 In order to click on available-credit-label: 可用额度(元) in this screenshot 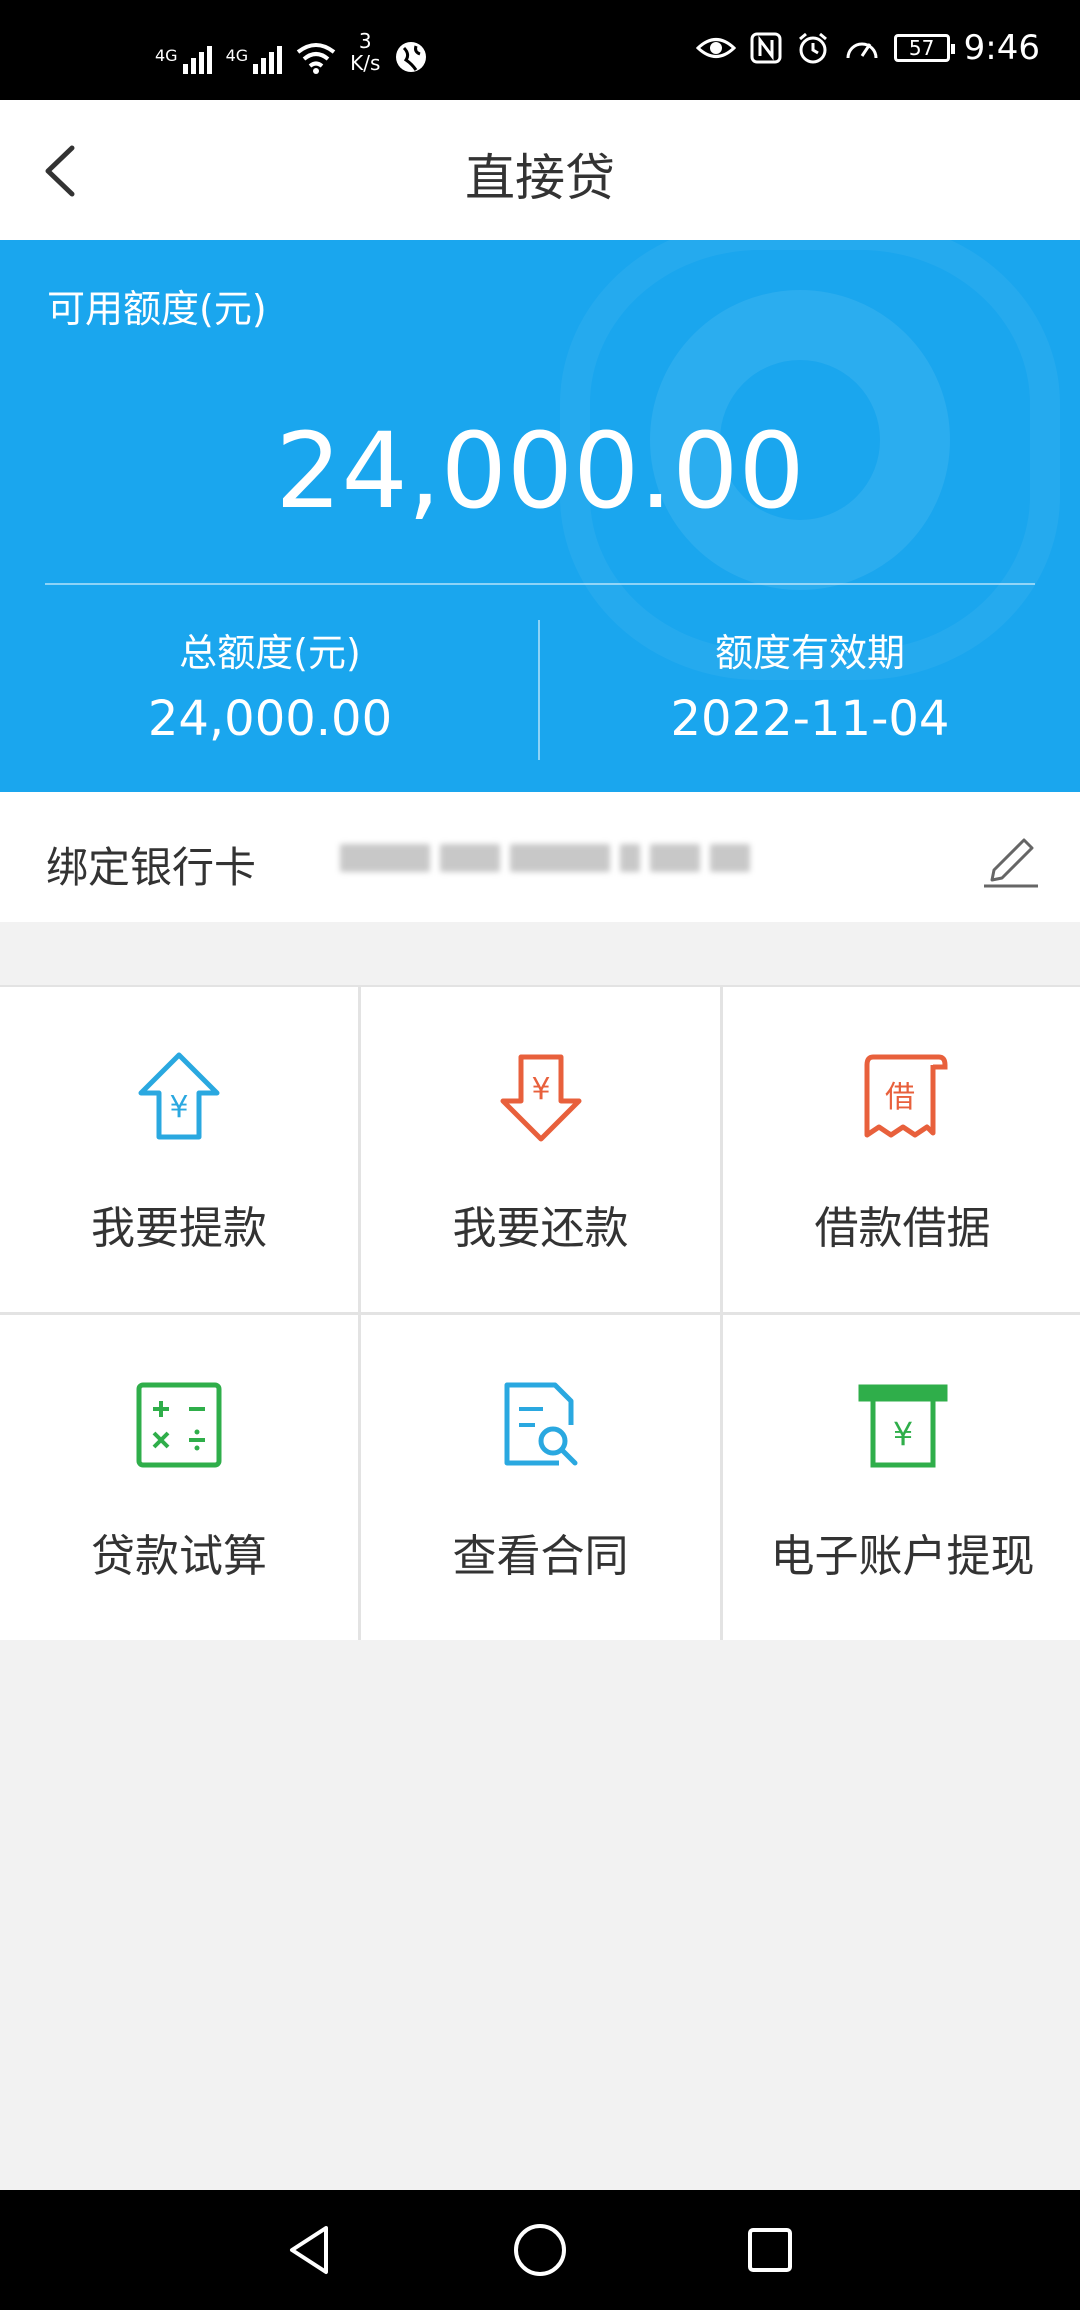, I will do `click(157, 309)`.